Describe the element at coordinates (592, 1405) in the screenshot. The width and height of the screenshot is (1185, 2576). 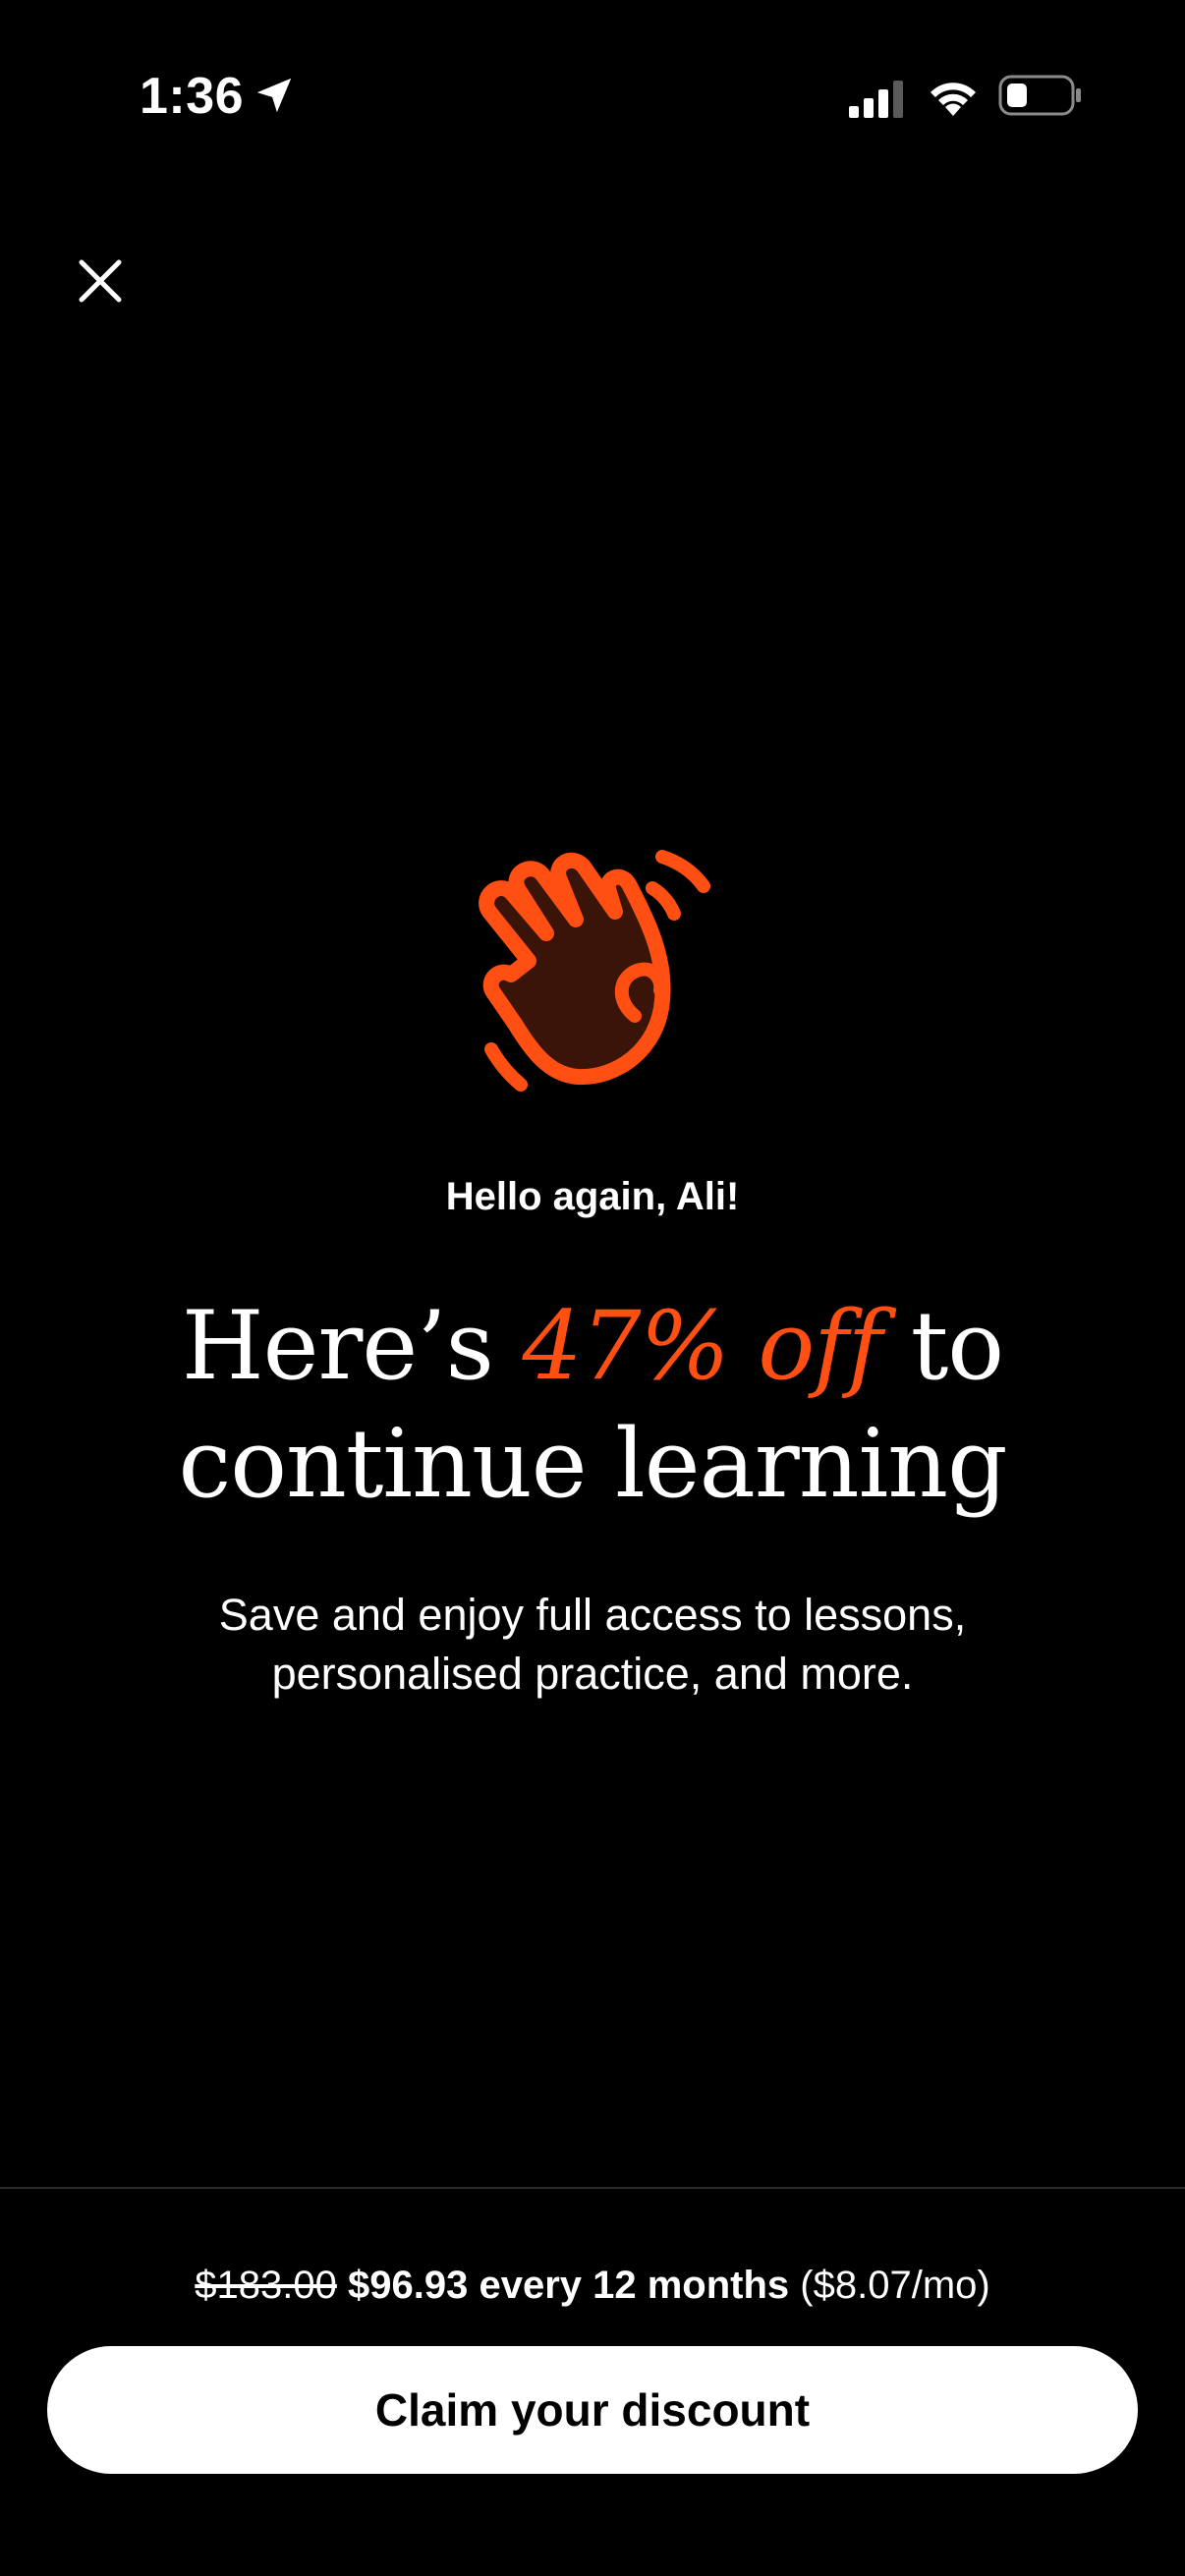
I see `headline: Here’s 47% off to continue learning` at that location.